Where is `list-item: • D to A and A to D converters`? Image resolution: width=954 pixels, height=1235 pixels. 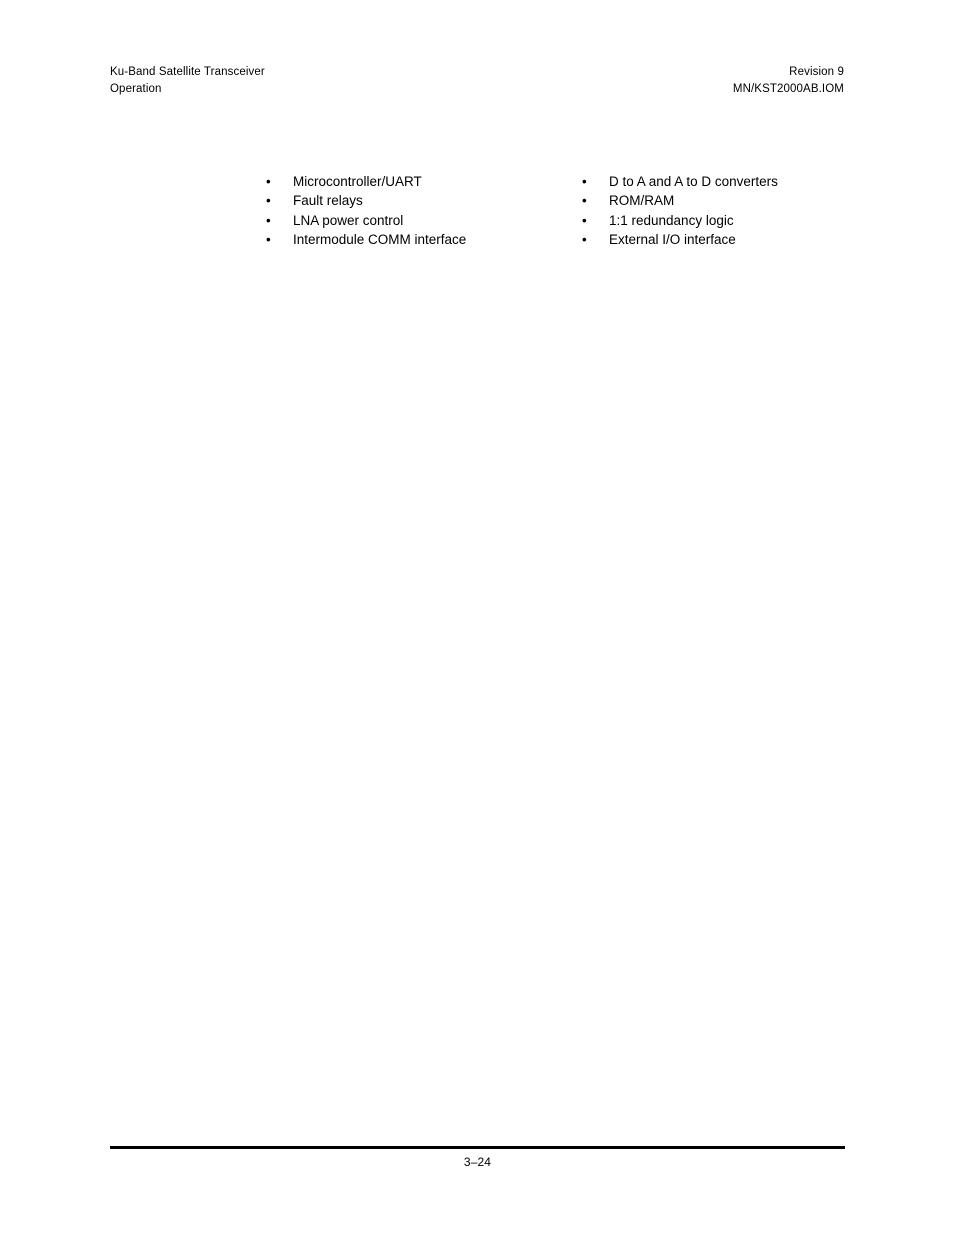 list-item: • D to A and A to D converters is located at coordinates (732, 181).